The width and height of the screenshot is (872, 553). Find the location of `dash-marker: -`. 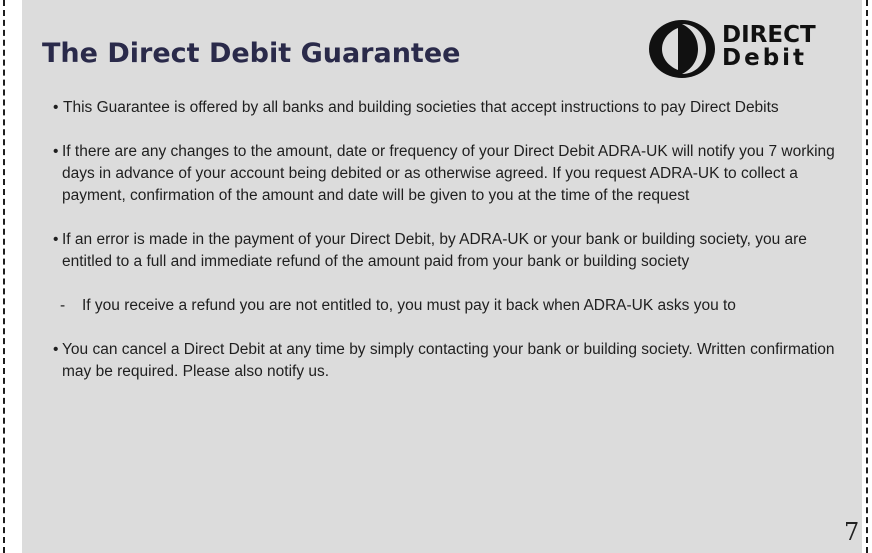

dash-marker: - is located at coordinates (63, 305).